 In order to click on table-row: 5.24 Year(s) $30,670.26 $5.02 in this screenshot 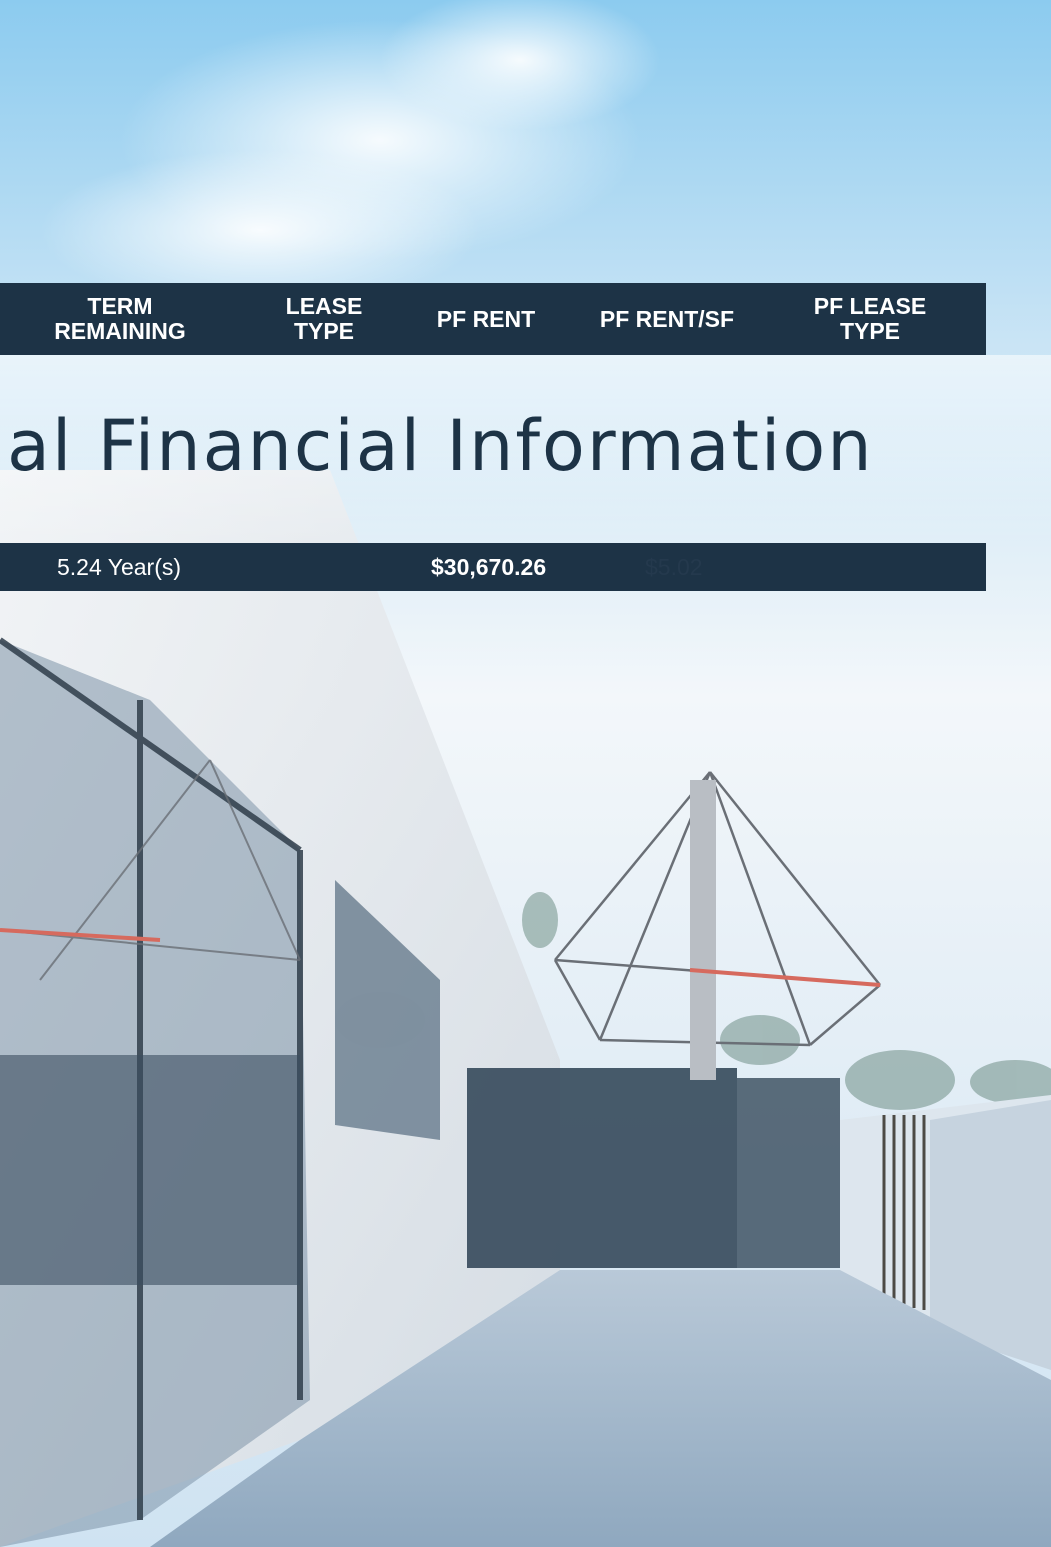, I will do `click(493, 567)`.